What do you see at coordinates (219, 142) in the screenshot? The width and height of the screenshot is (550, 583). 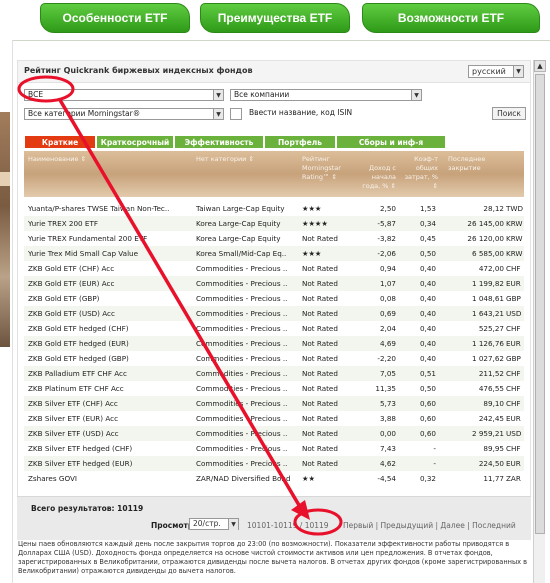 I see `tab-performance: Эффективность` at bounding box center [219, 142].